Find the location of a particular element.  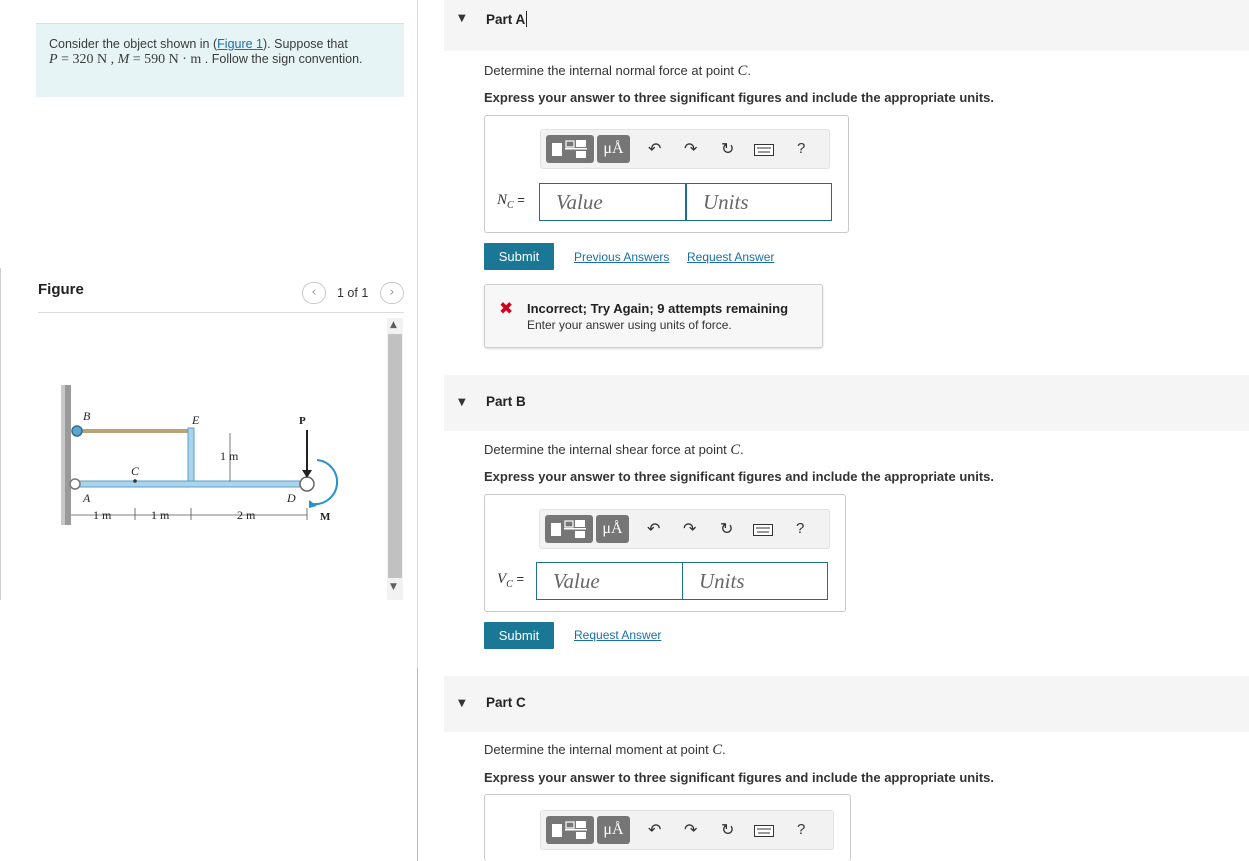

part-a-value-input: Value is located at coordinates (612, 202).